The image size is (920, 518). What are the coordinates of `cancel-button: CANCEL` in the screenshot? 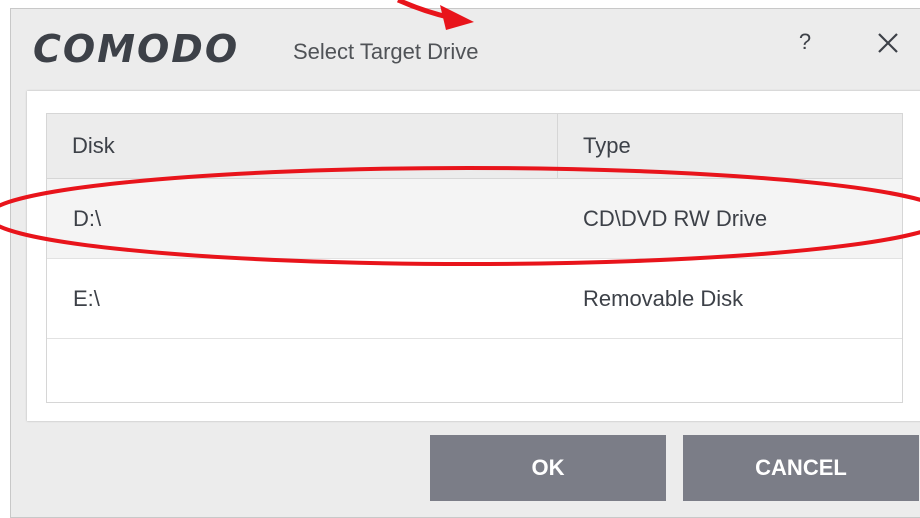 It's located at (801, 468).